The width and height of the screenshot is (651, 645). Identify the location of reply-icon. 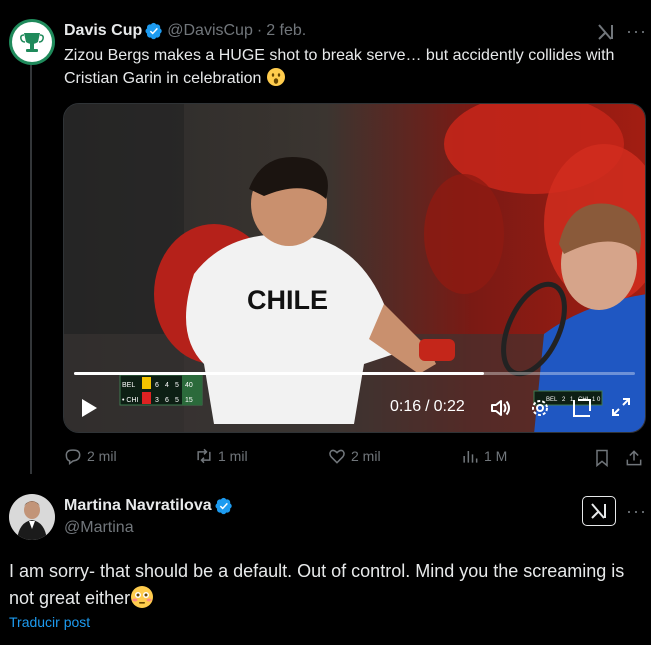
(73, 457).